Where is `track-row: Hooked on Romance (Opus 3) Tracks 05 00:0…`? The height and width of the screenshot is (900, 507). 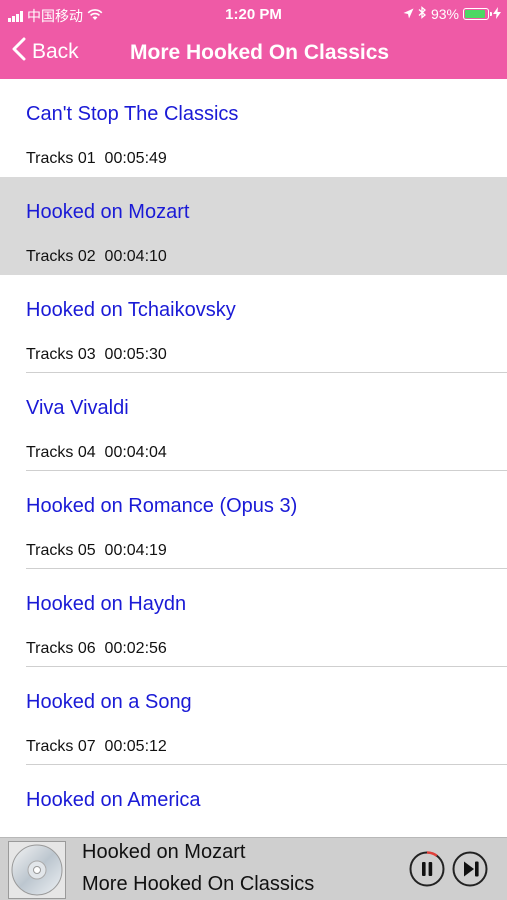 track-row: Hooked on Romance (Opus 3) Tracks 05 00:0… is located at coordinates (253, 520).